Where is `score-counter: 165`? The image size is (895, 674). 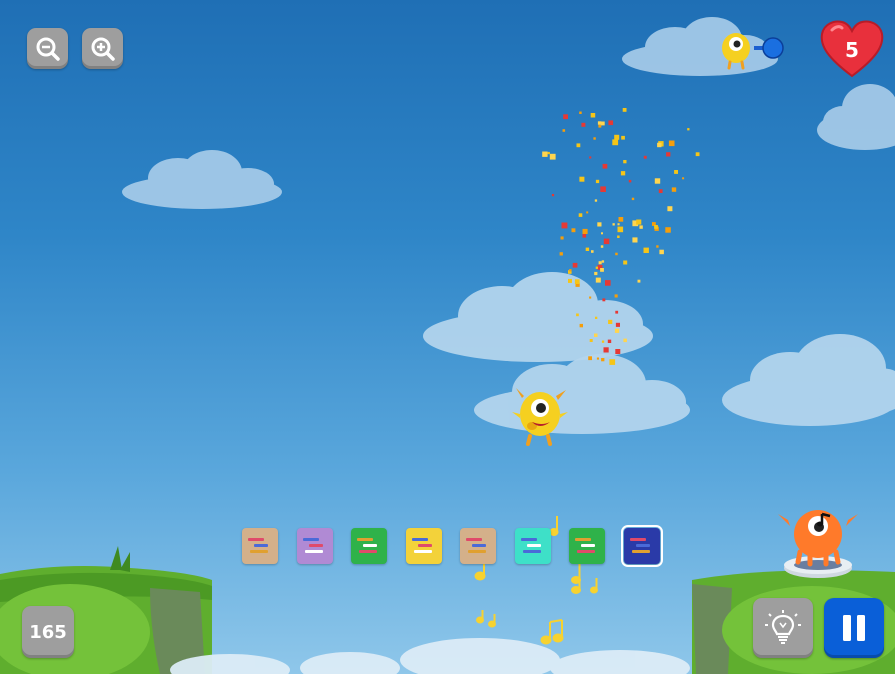
score-counter: 165 is located at coordinates (48, 632).